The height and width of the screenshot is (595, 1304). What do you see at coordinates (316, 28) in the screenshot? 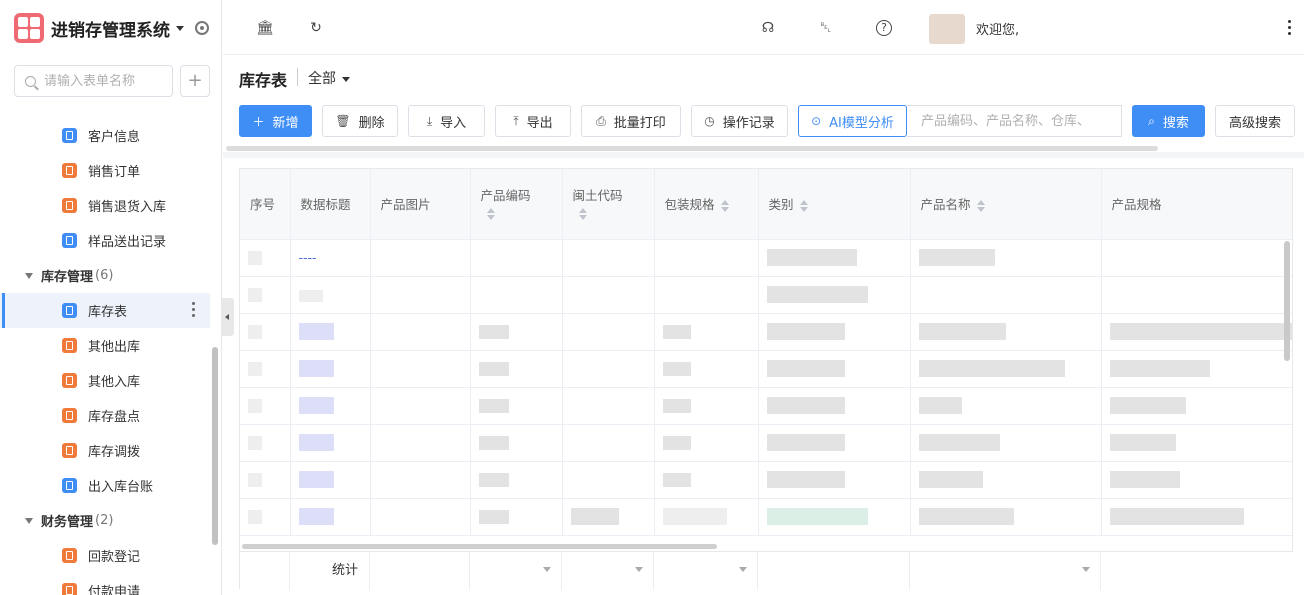
I see `refresh-icon: ↻` at bounding box center [316, 28].